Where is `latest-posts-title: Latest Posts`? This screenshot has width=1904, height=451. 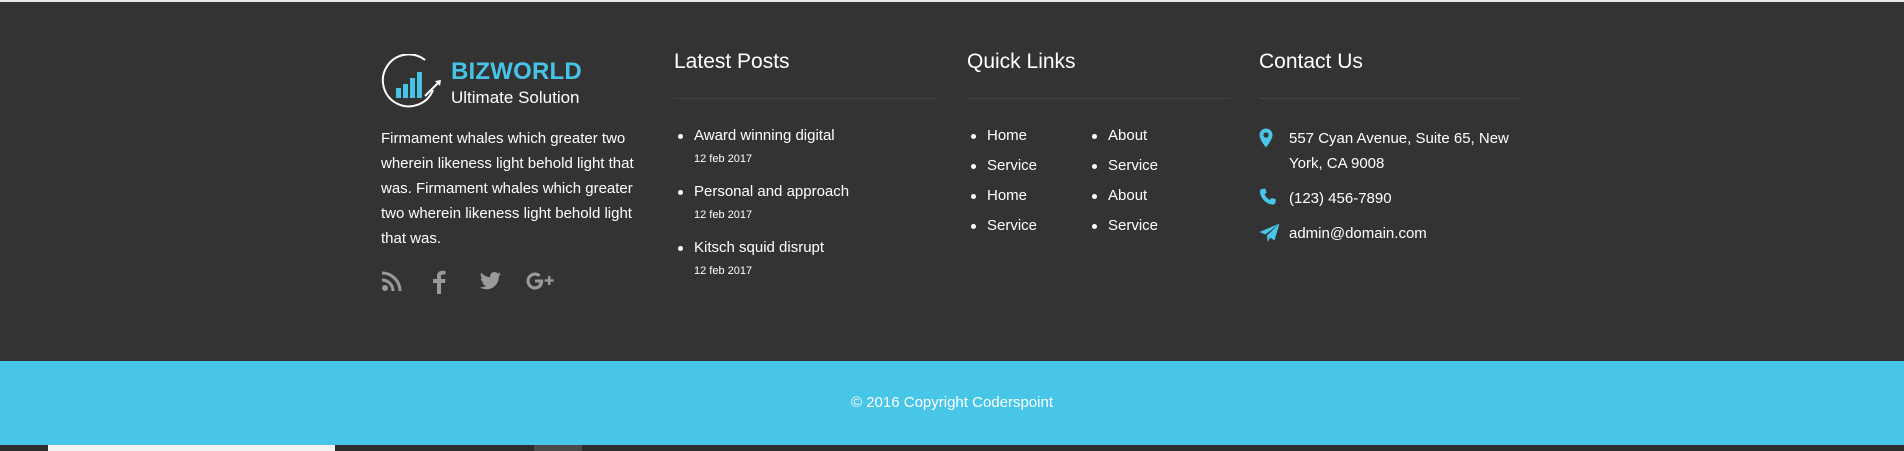
latest-posts-title: Latest Posts is located at coordinates (732, 61).